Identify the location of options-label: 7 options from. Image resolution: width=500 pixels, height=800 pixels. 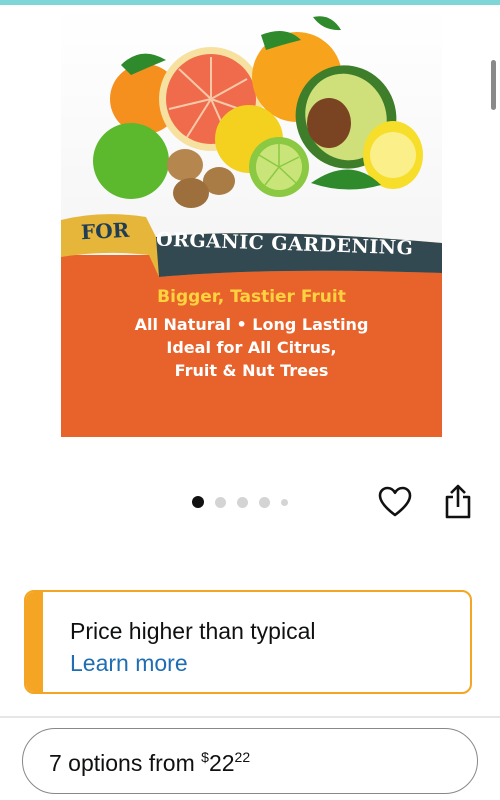
(125, 763).